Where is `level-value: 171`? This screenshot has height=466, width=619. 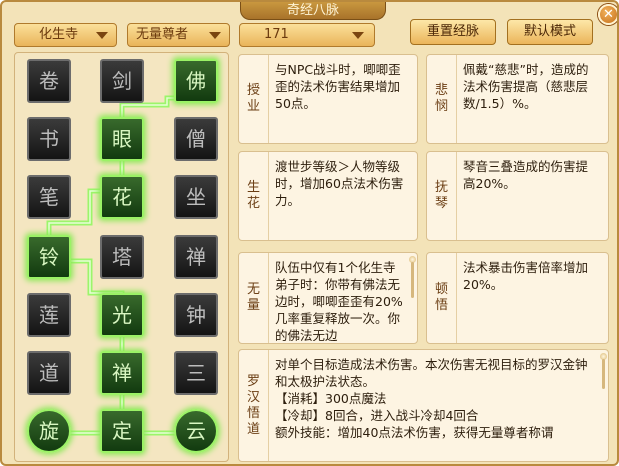 level-value: 171 is located at coordinates (276, 34).